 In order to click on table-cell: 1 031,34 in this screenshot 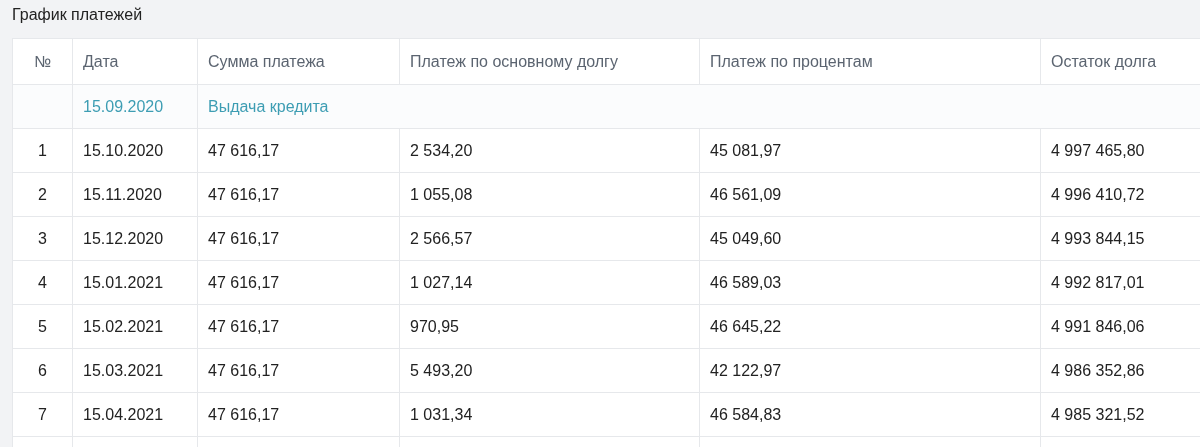, I will do `click(549, 414)`.